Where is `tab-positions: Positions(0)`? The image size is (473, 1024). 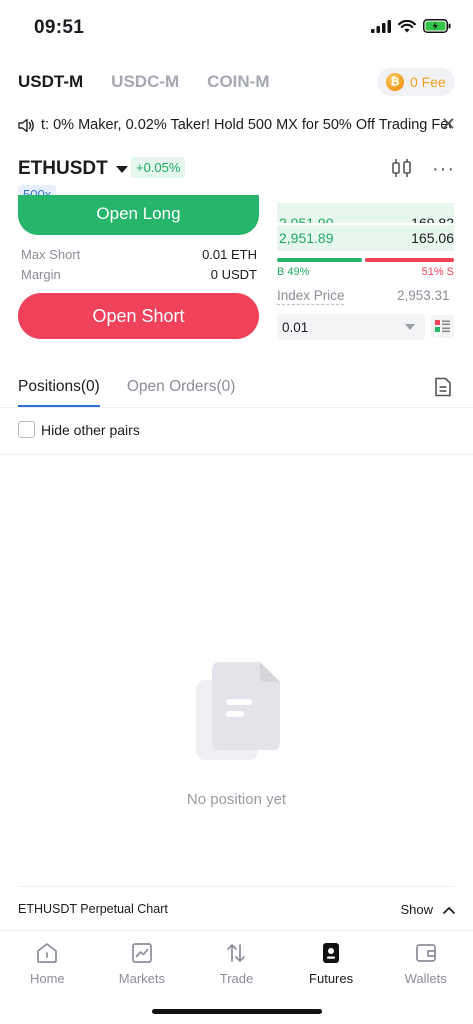 tab-positions: Positions(0) is located at coordinates (59, 393).